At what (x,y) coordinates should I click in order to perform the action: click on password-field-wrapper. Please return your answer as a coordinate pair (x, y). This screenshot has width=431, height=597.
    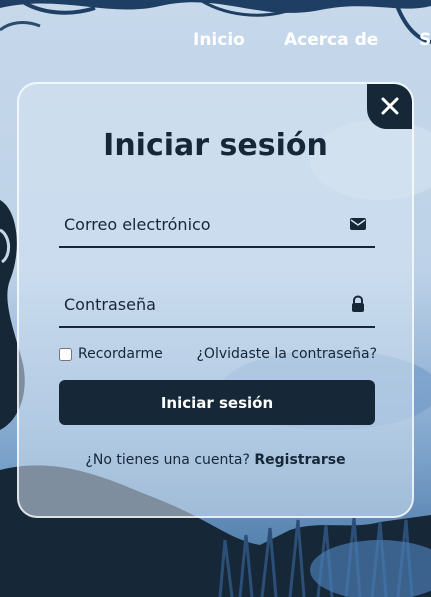
    Looking at the image, I should click on (217, 305).